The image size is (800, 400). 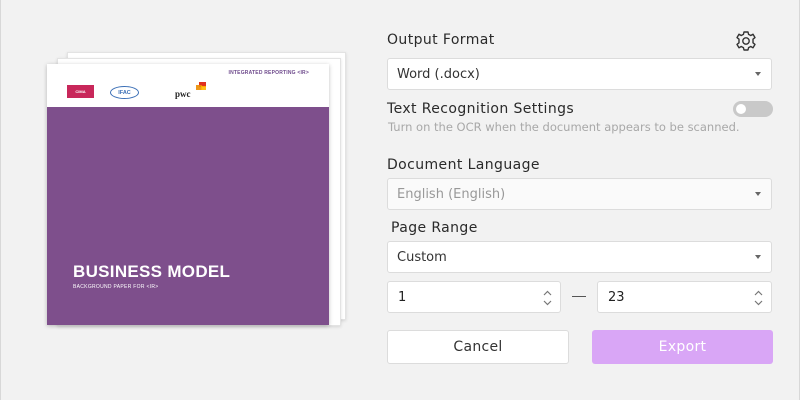 What do you see at coordinates (402, 297) in the screenshot?
I see `page-from-value: 1` at bounding box center [402, 297].